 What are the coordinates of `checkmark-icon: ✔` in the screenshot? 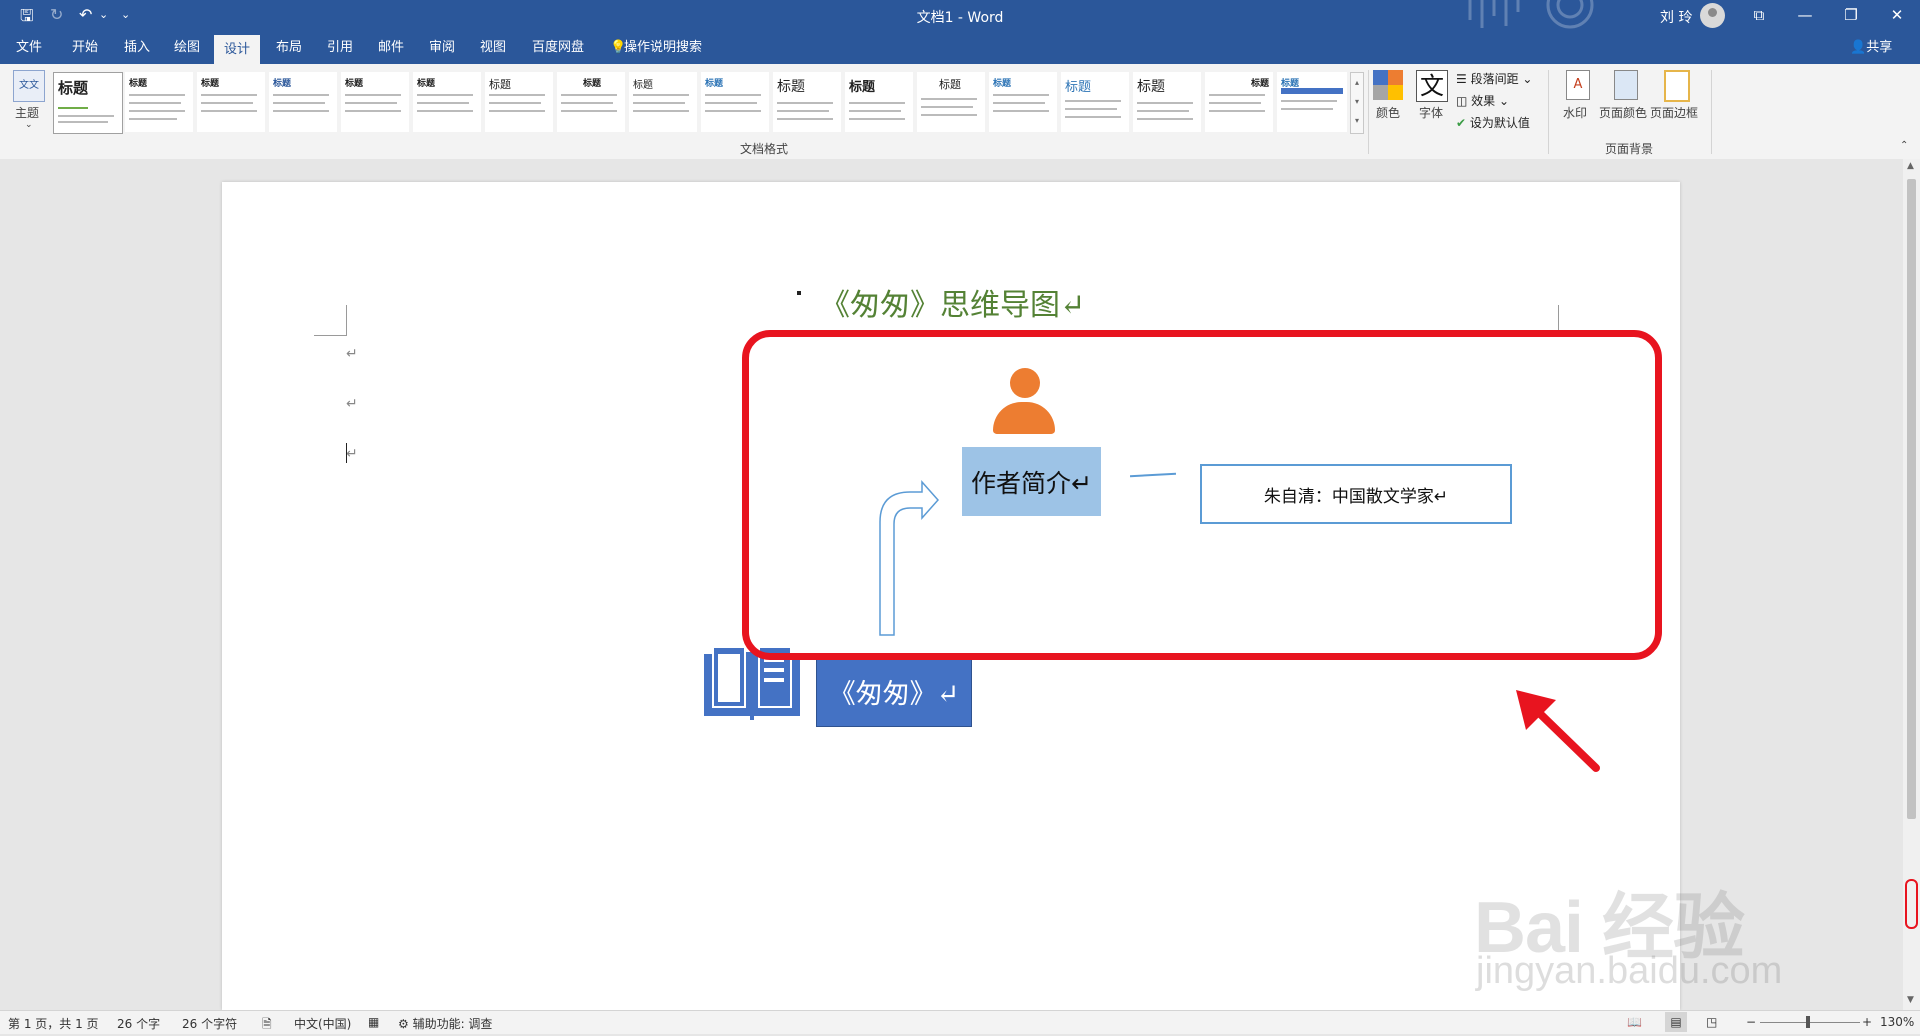 It's located at (1463, 123).